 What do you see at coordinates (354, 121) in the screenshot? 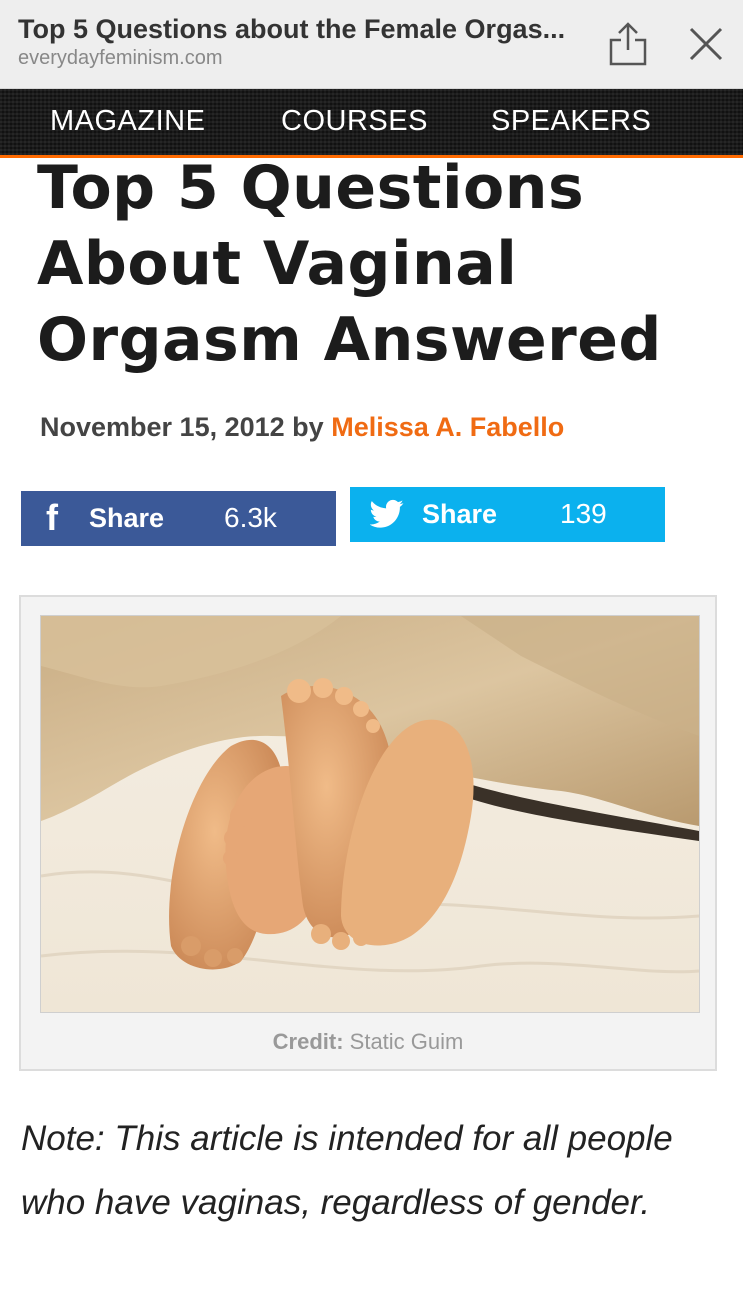
I see `nav-item-courses-label: COURSES` at bounding box center [354, 121].